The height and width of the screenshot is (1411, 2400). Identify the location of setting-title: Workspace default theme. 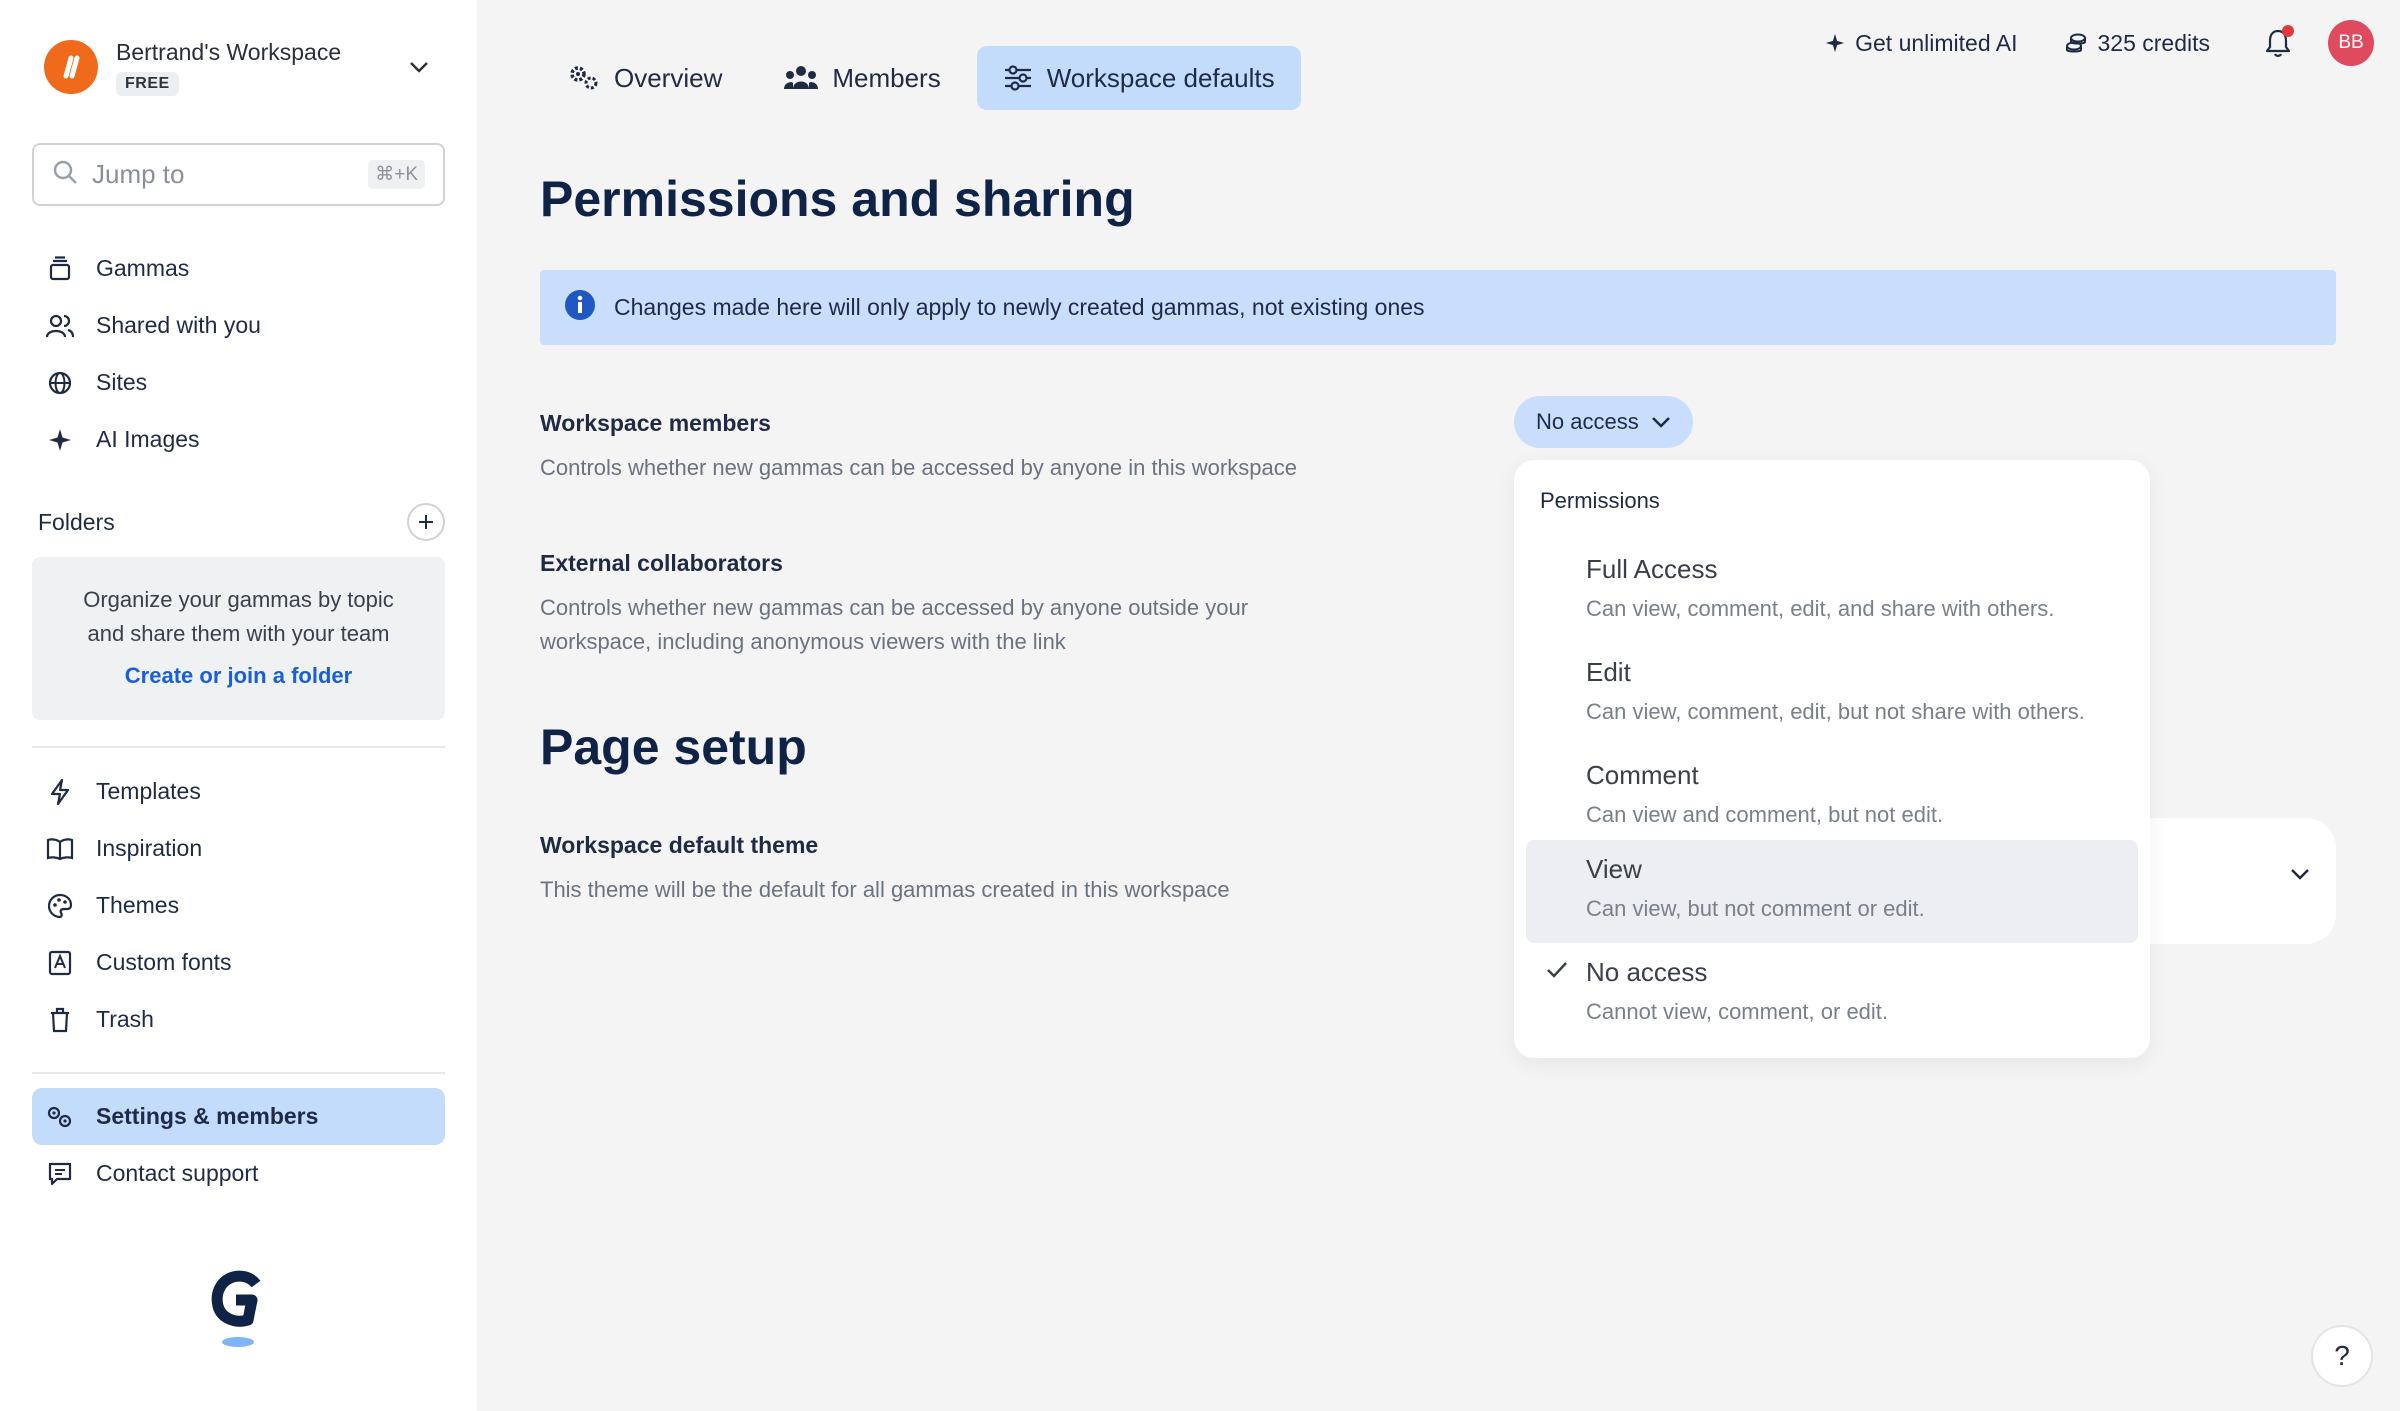
(679, 845).